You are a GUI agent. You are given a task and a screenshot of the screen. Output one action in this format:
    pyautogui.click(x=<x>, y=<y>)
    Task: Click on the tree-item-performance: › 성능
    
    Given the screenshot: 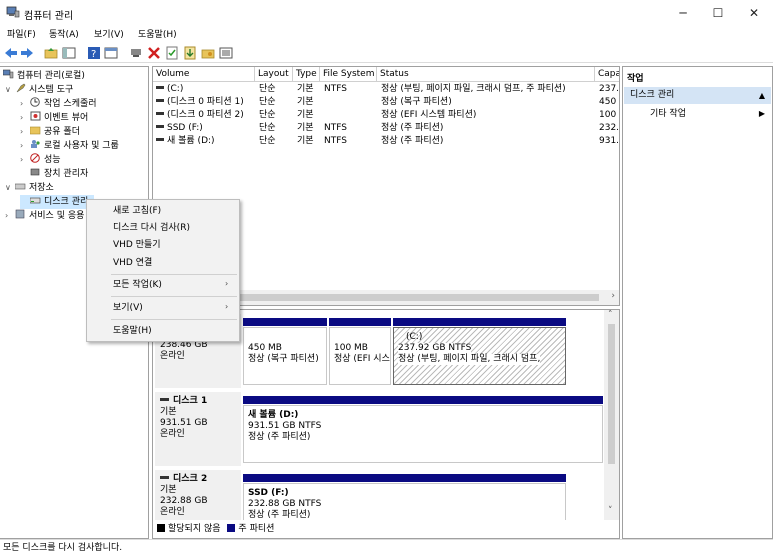 What is the action you would take?
    pyautogui.click(x=40, y=160)
    